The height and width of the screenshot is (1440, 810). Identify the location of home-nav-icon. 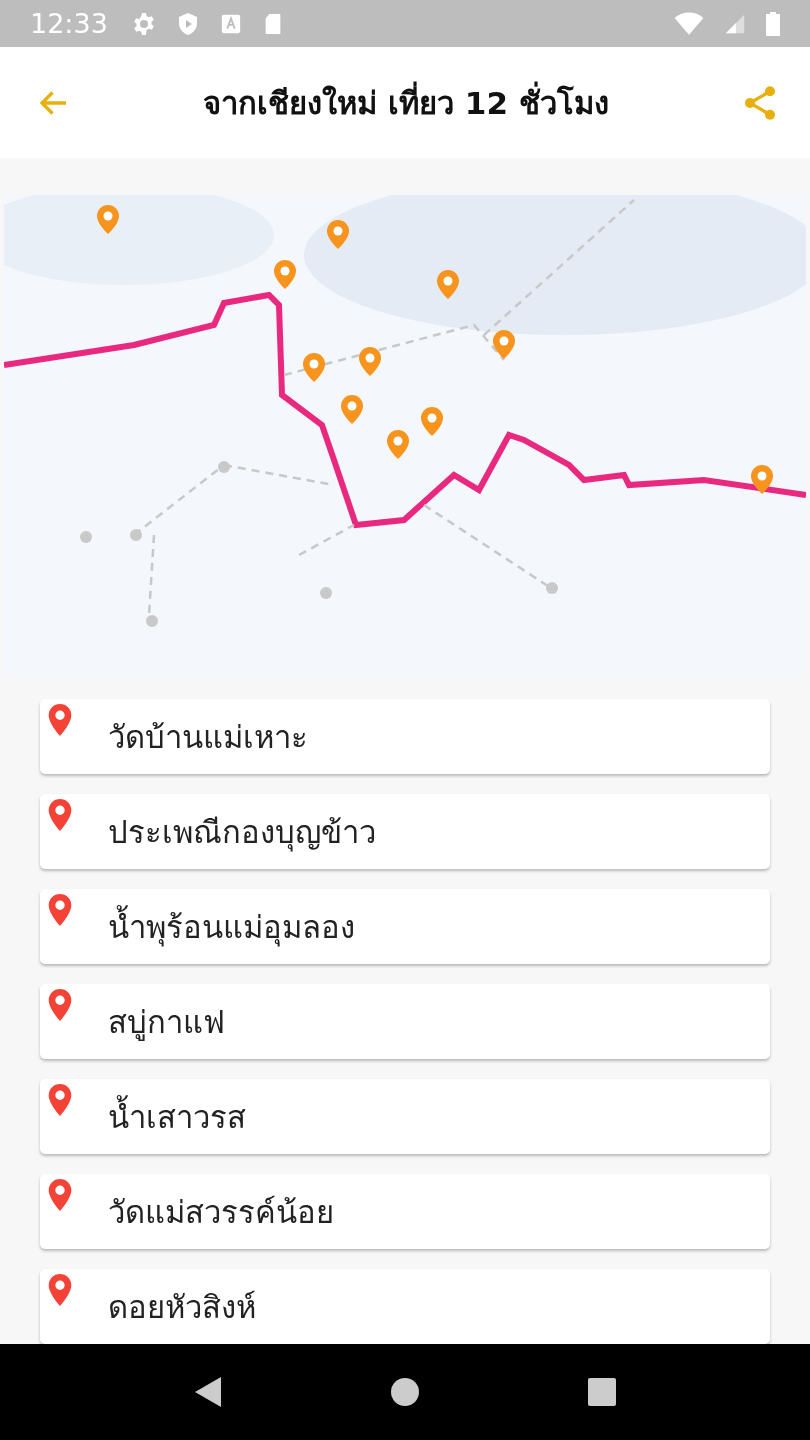
(405, 1392).